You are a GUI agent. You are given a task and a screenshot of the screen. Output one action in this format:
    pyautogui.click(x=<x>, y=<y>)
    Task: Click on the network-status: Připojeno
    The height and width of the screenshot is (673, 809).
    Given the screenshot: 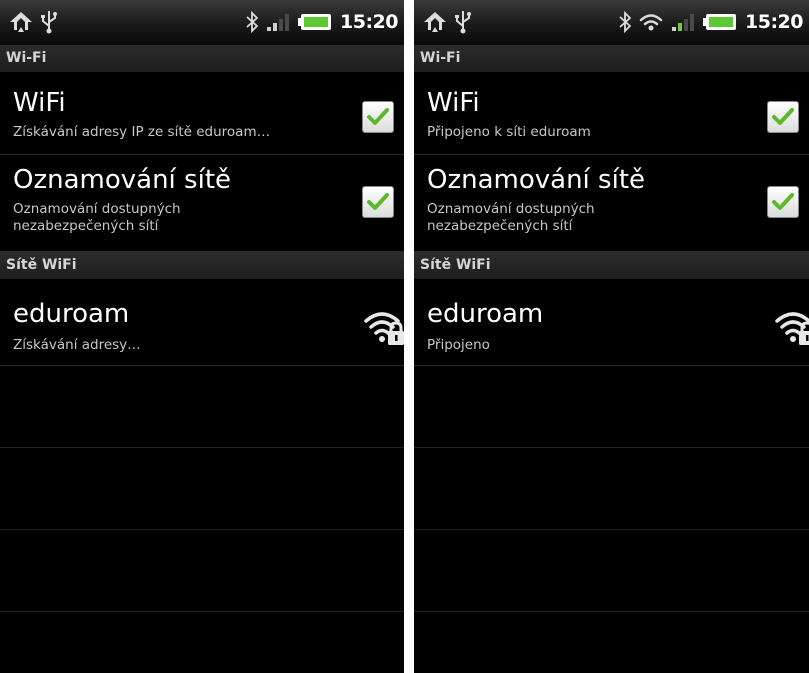 What is the action you would take?
    pyautogui.click(x=458, y=345)
    